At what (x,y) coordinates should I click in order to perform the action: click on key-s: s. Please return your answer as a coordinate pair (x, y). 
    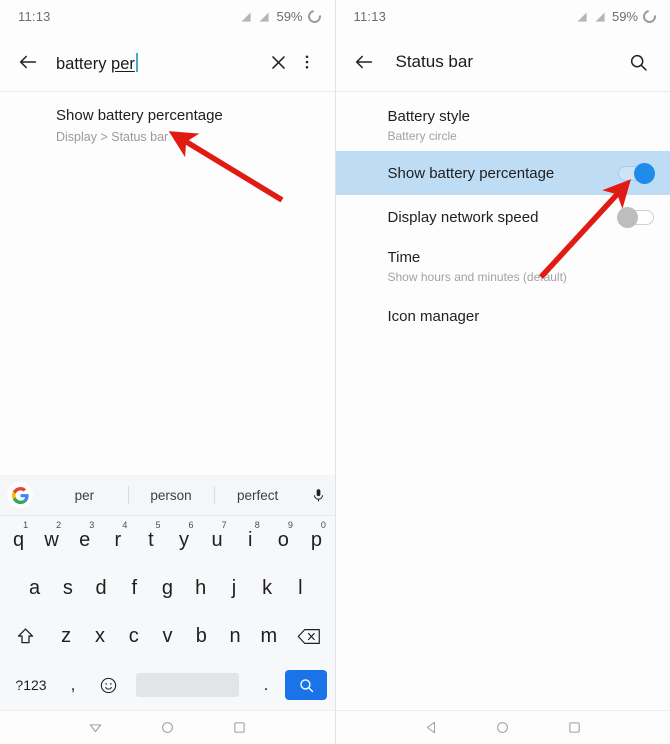
    Looking at the image, I should click on (67, 588).